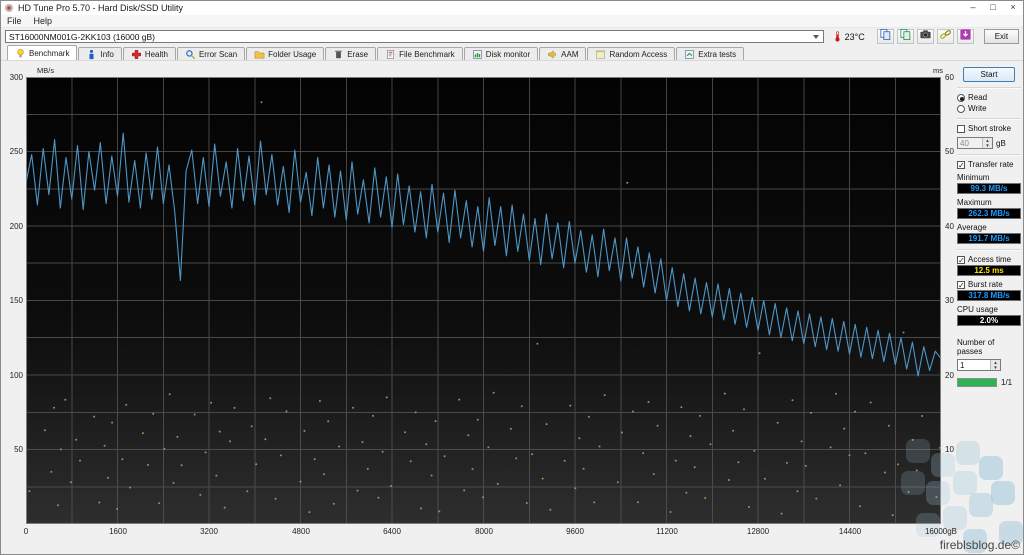 Image resolution: width=1024 pixels, height=555 pixels. I want to click on chevron-down-icon, so click(816, 36).